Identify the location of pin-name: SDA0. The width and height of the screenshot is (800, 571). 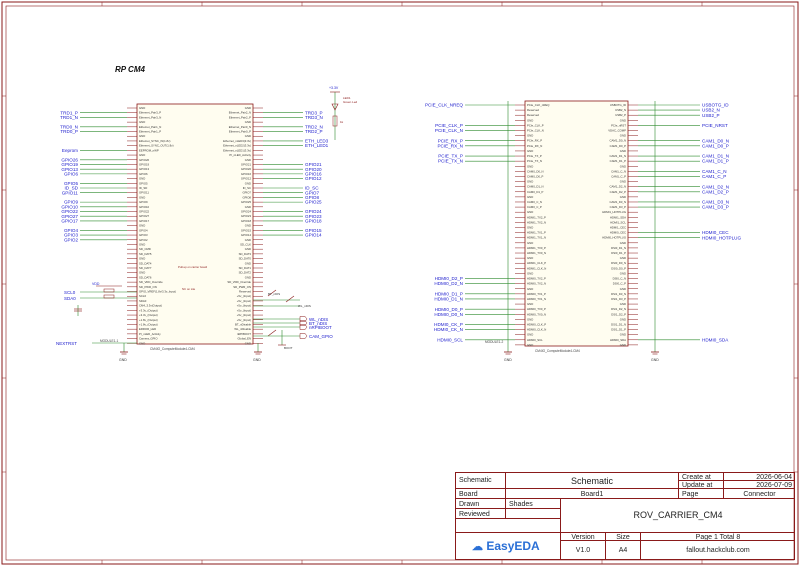
(143, 301).